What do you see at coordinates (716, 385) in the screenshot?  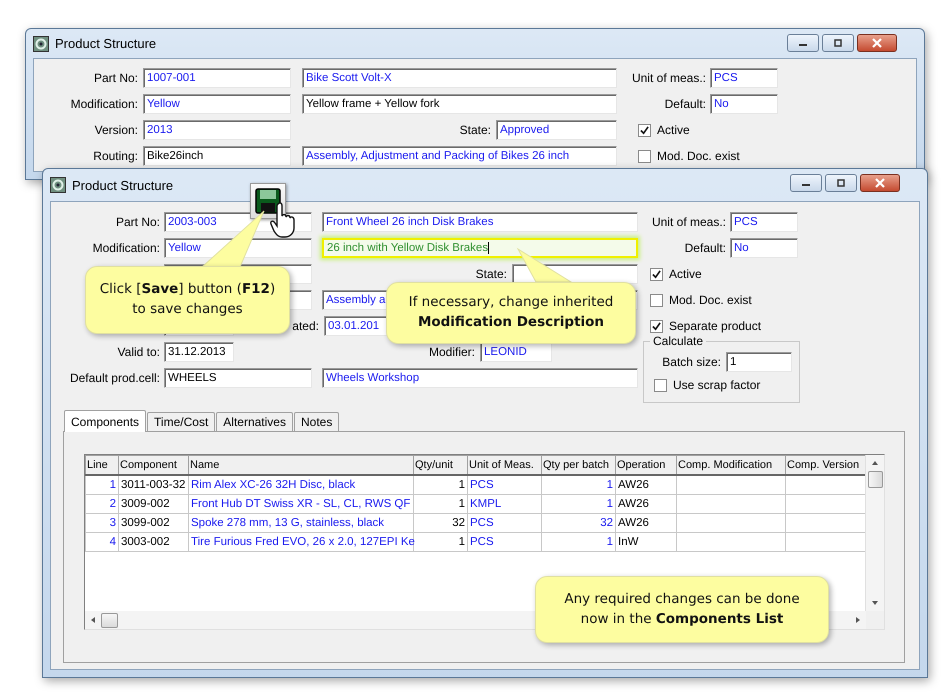 I see `checkbox-label: Use scrap factor` at bounding box center [716, 385].